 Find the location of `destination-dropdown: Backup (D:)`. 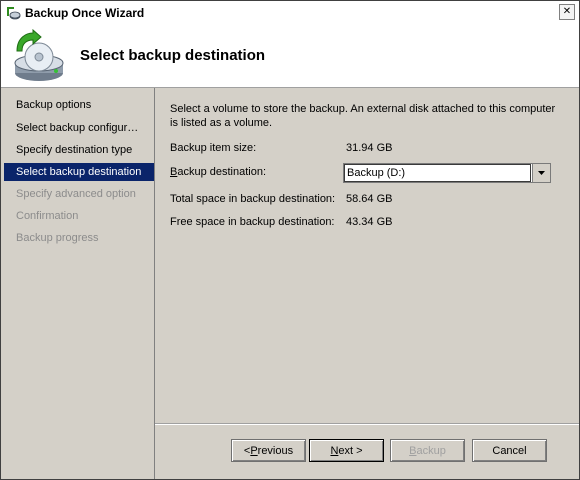

destination-dropdown: Backup (D:) is located at coordinates (447, 173).